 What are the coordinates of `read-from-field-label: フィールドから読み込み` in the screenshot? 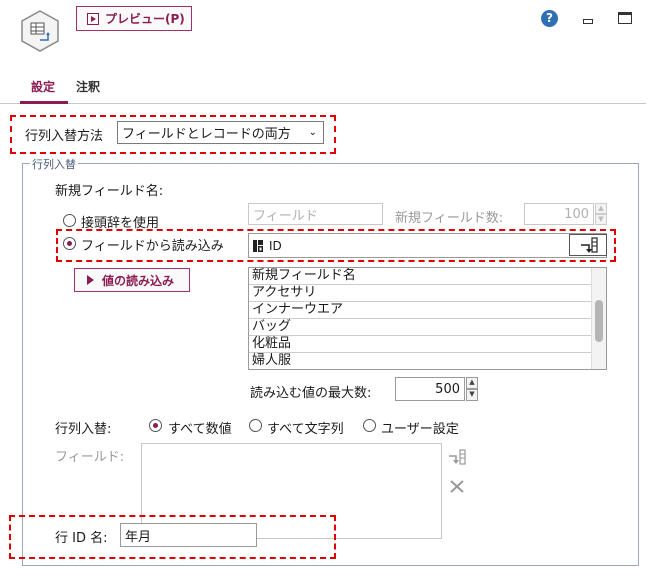 It's located at (152, 246).